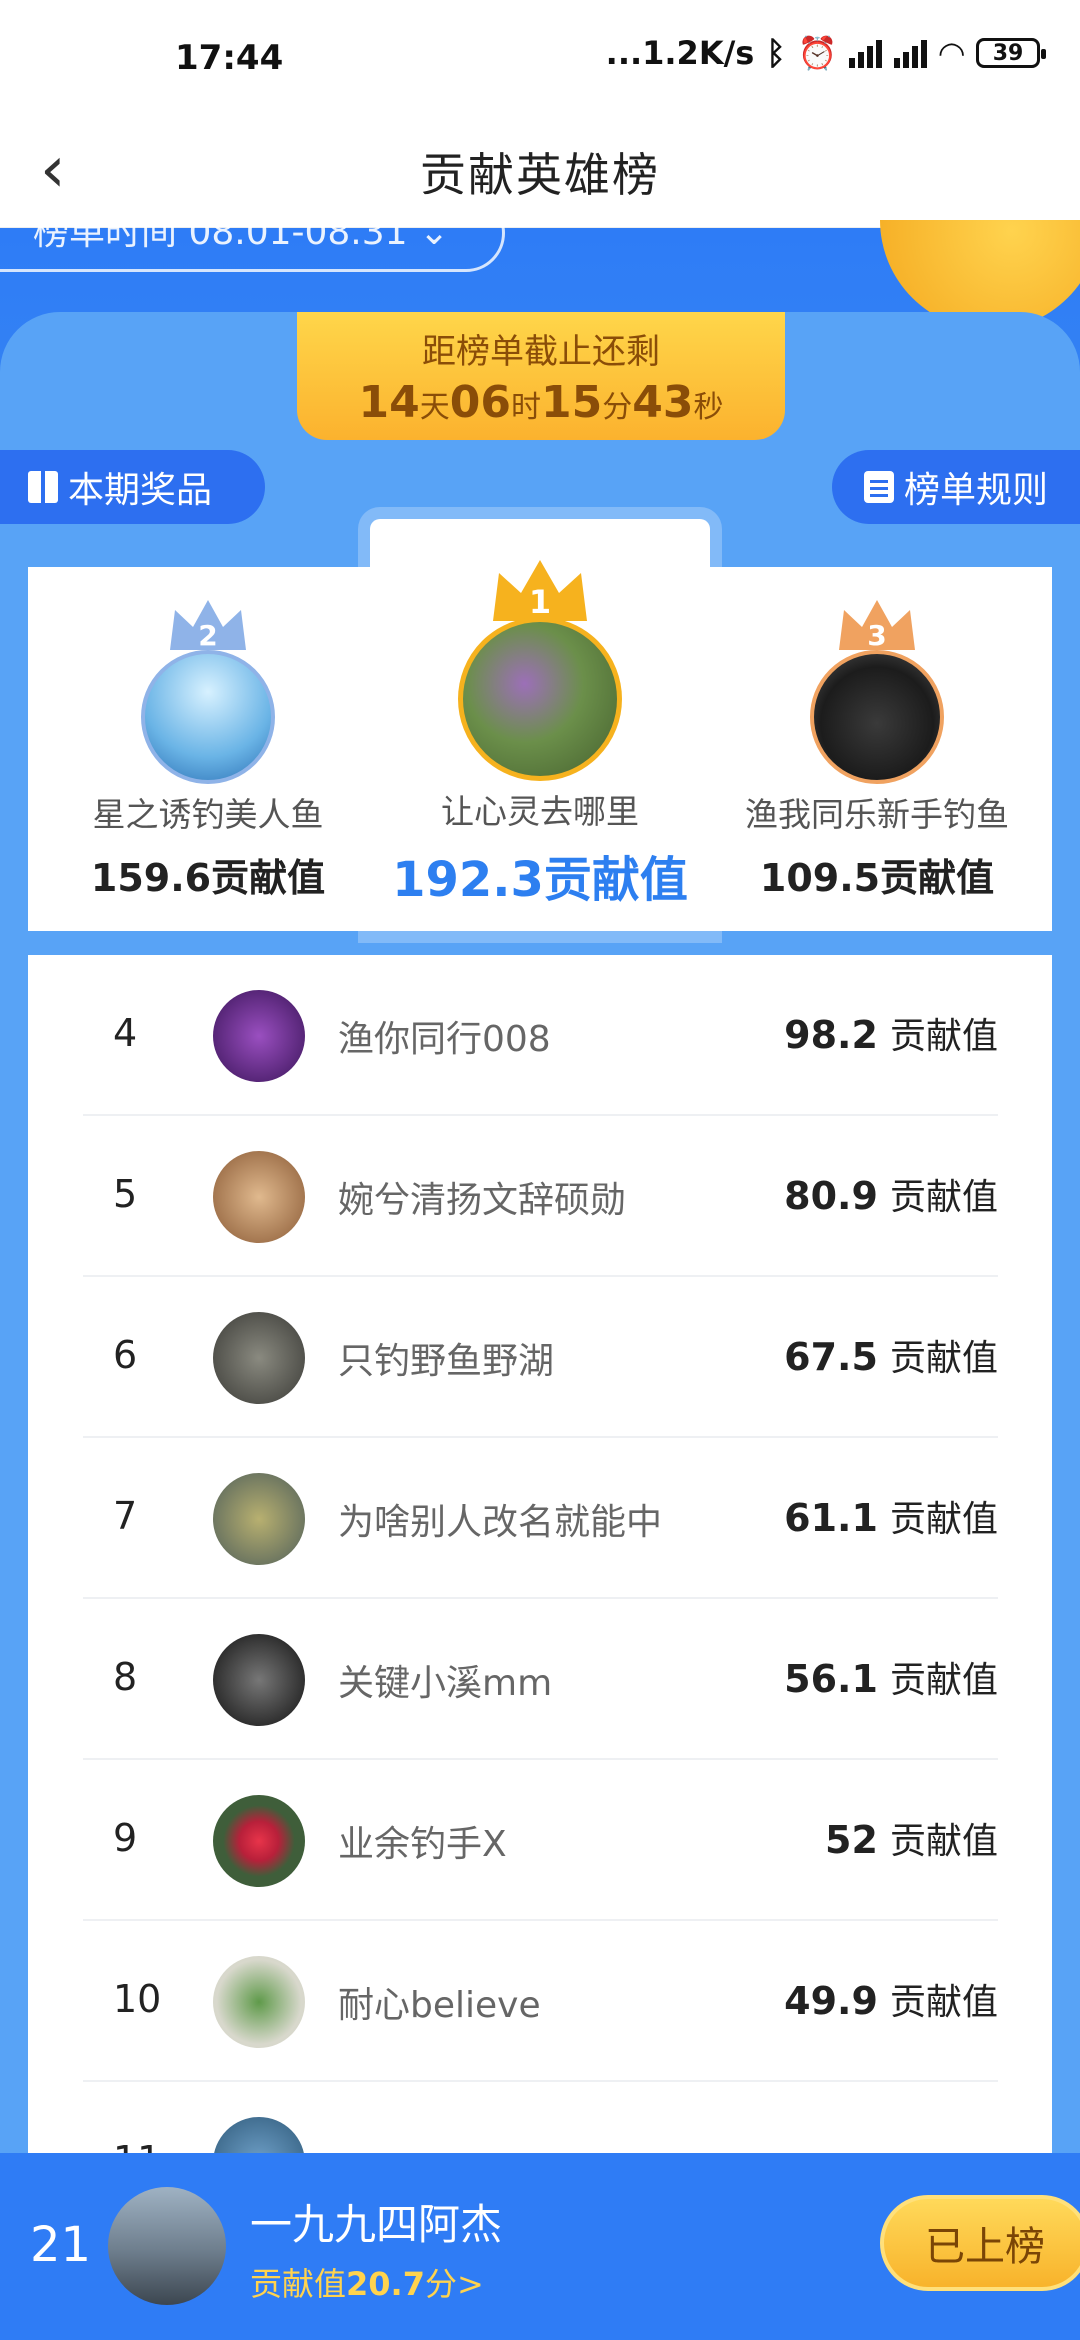 Image resolution: width=1080 pixels, height=2340 pixels. I want to click on countdown-hours: 06, so click(480, 402).